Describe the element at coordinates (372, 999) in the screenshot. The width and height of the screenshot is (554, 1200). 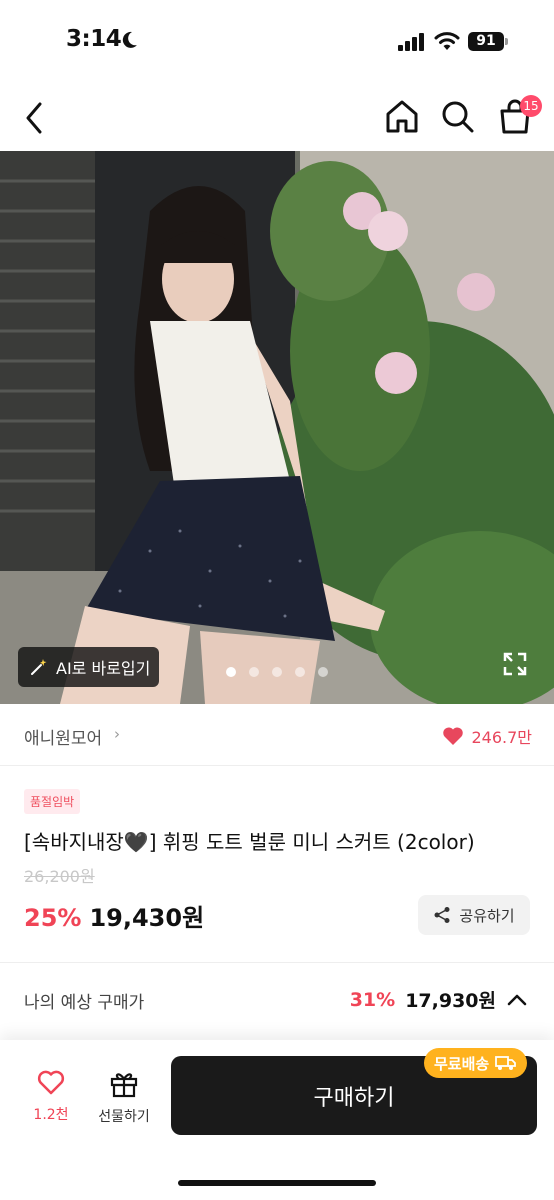
I see `expected-discount: 31%` at that location.